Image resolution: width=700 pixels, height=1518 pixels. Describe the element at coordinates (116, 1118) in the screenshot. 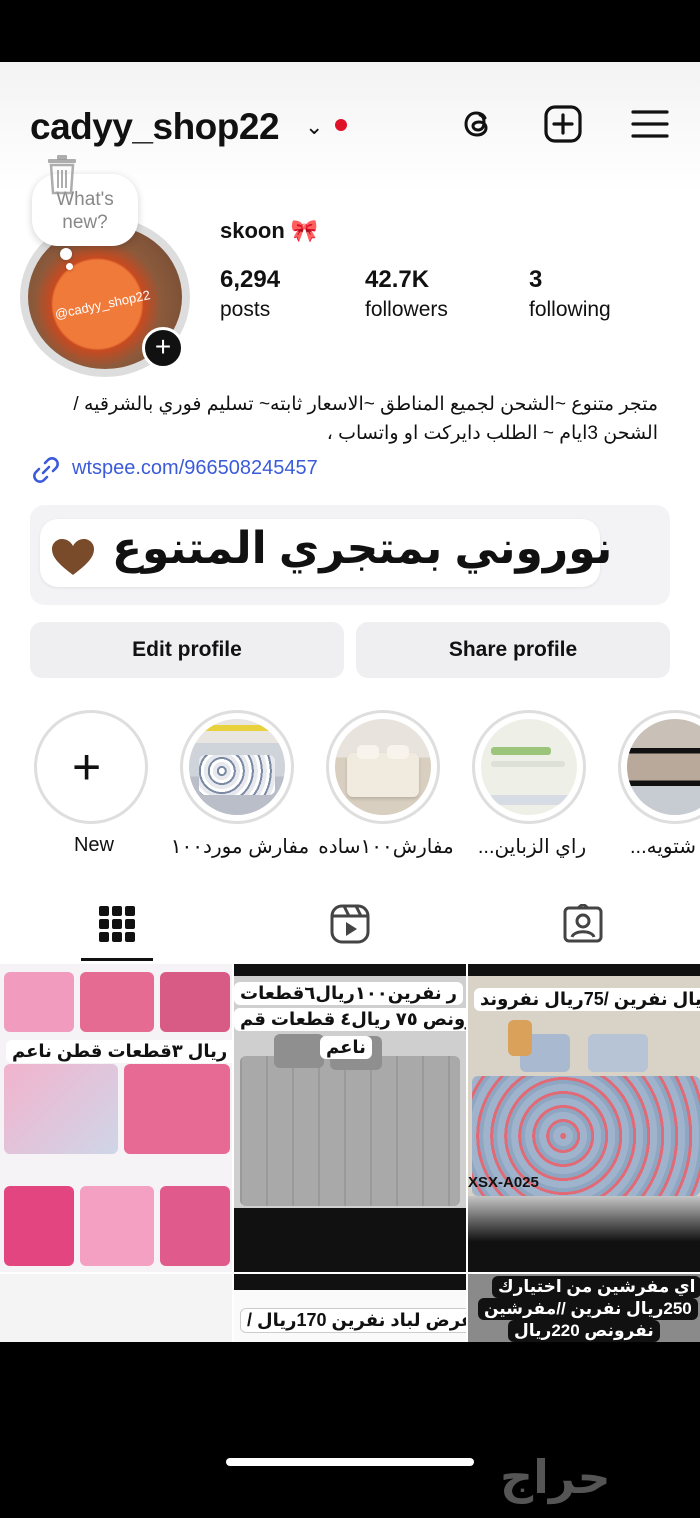

I see `grid-post: ٦٠ ريال ٣قطعات قطن ناعم` at that location.